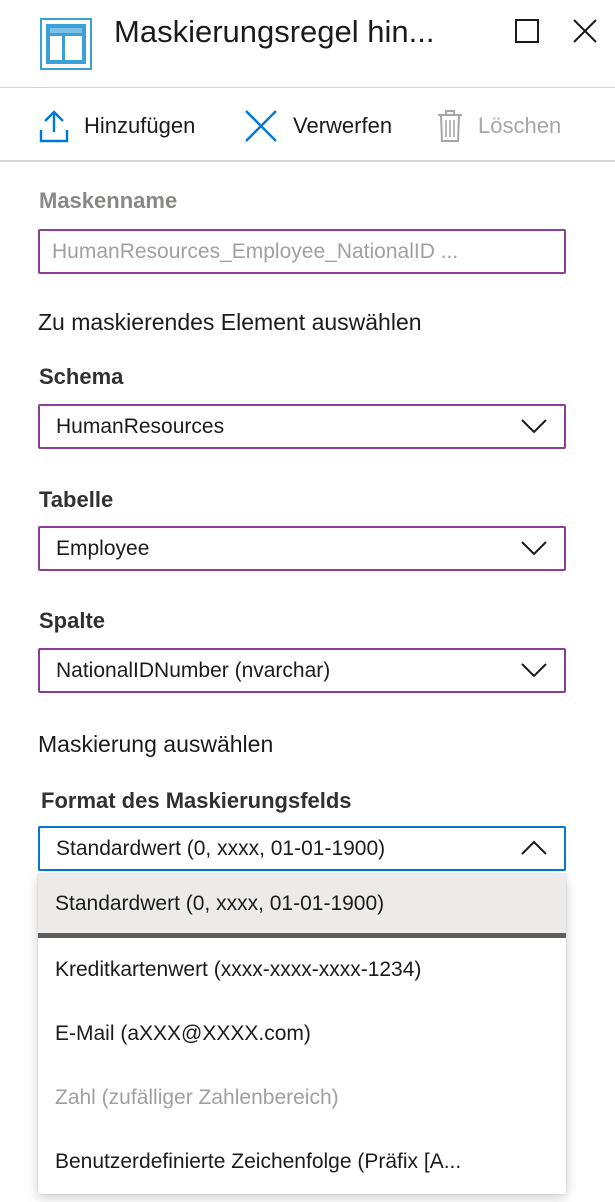  I want to click on table-dropdown: Employee, so click(302, 548).